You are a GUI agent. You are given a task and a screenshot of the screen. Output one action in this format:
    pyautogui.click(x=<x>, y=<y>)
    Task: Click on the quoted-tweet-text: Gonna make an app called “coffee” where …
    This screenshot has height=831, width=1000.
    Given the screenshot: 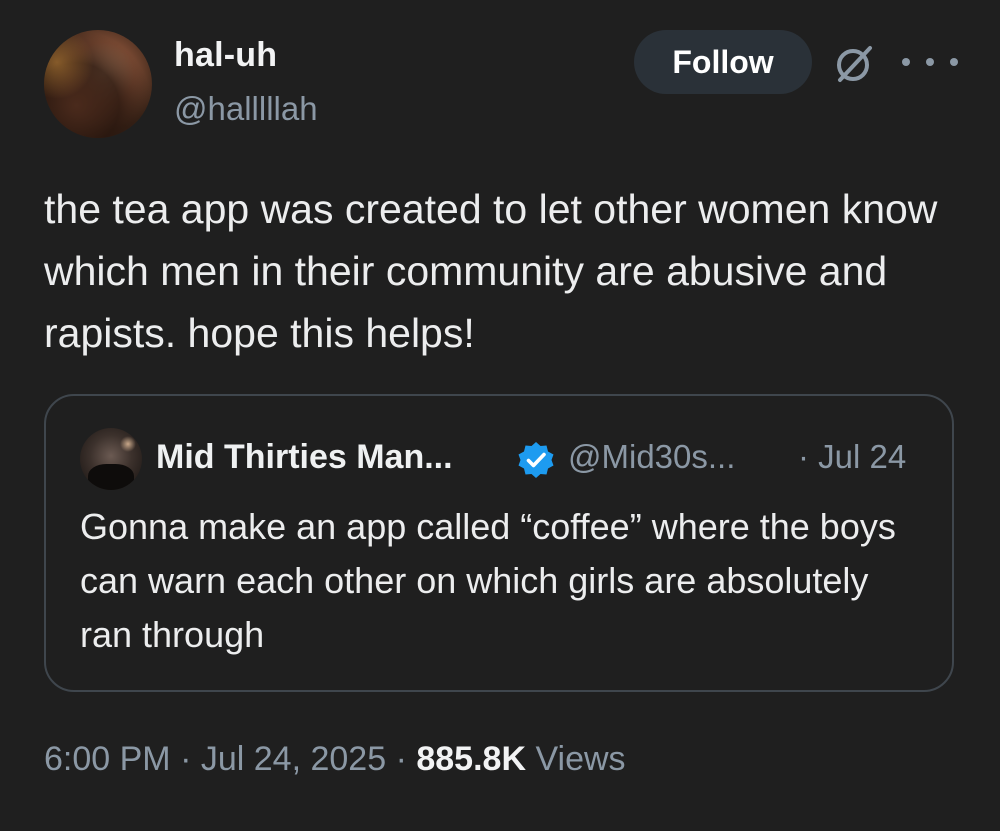 What is the action you would take?
    pyautogui.click(x=488, y=580)
    